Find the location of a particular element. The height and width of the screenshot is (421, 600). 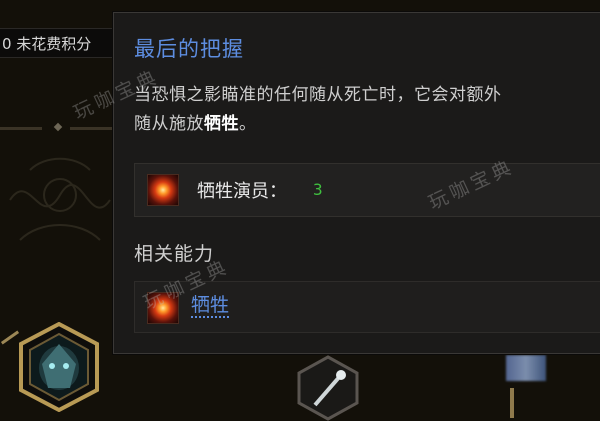

divider-left is located at coordinates (21, 128).